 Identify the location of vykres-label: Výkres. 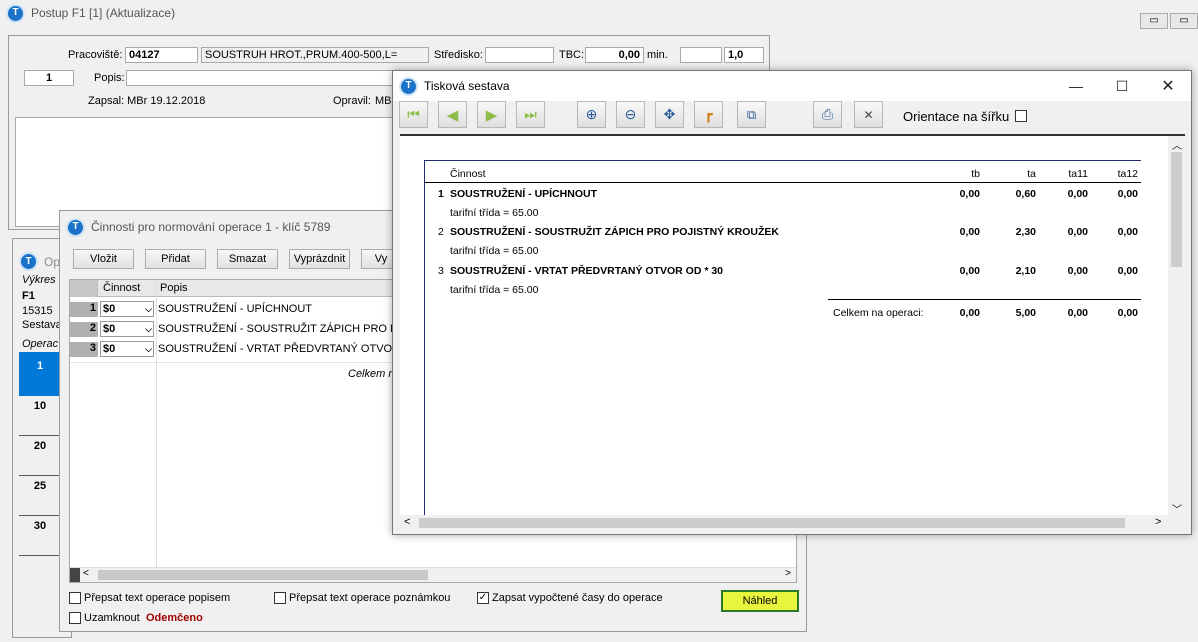
(39, 280).